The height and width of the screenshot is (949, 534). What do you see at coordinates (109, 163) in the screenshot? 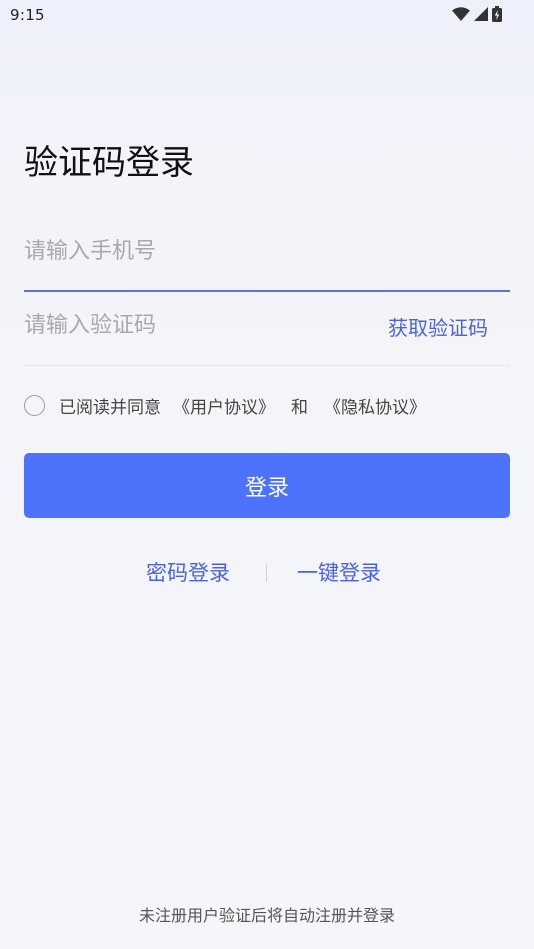
I see `page-title: 验证码登录` at bounding box center [109, 163].